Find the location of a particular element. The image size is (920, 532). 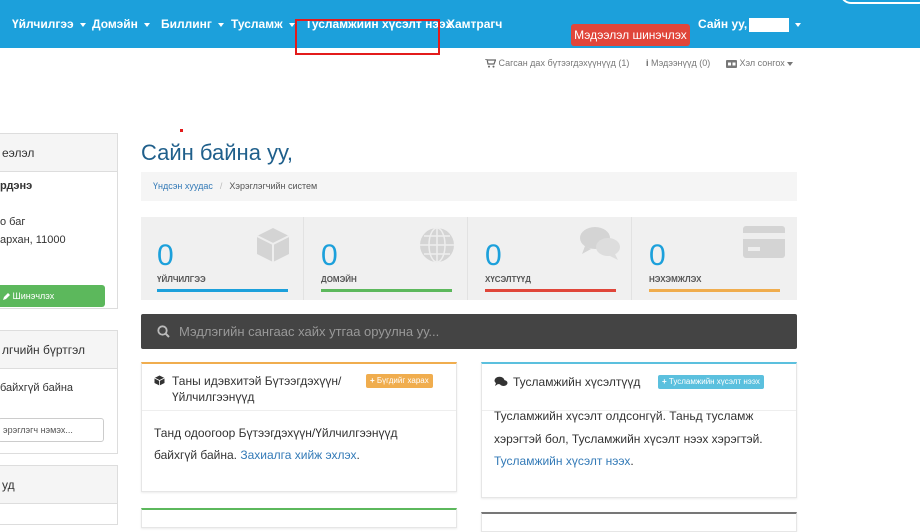

stat-tickets-label: ХҮСЭЛТҮҮД is located at coordinates (508, 279).